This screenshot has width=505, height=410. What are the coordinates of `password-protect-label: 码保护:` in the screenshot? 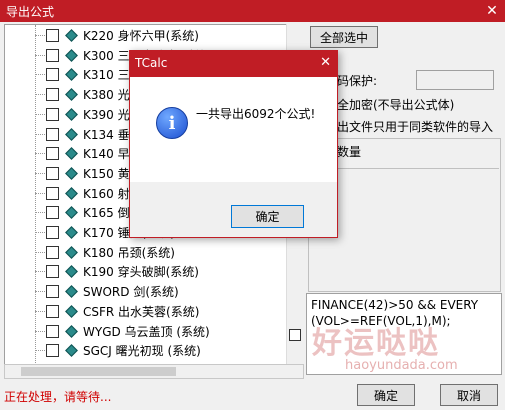 It's located at (357, 81).